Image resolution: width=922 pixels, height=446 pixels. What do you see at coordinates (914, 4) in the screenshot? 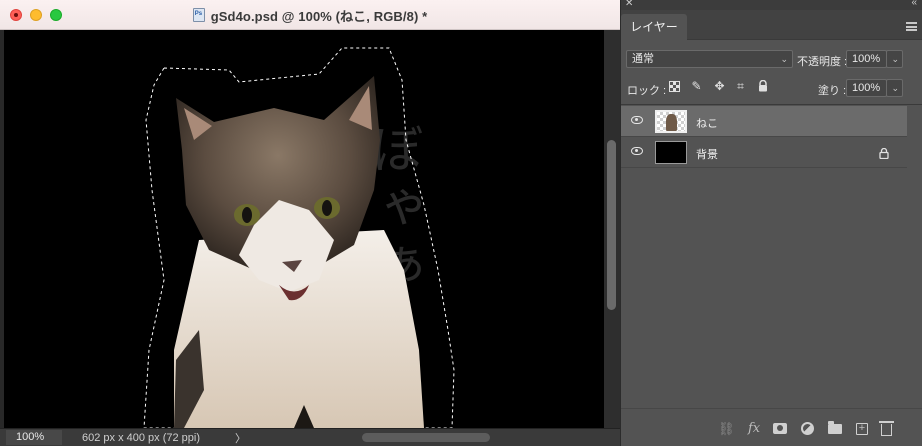
I see `panel-collapse-icon: «` at bounding box center [914, 4].